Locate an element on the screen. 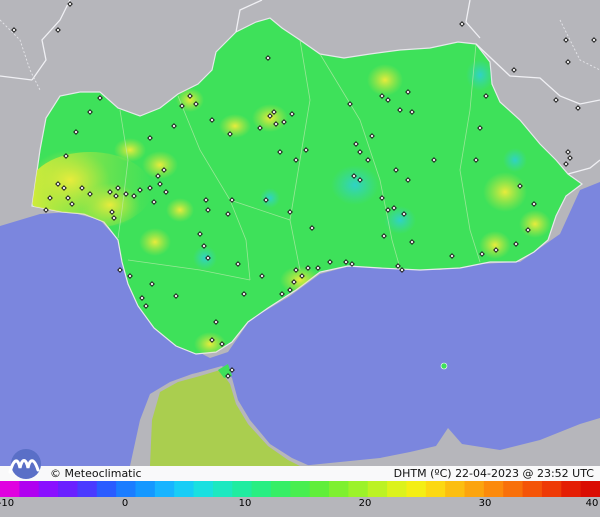 The height and width of the screenshot is (517, 600). brand-label: © Meteoclimatic is located at coordinates (96, 473).